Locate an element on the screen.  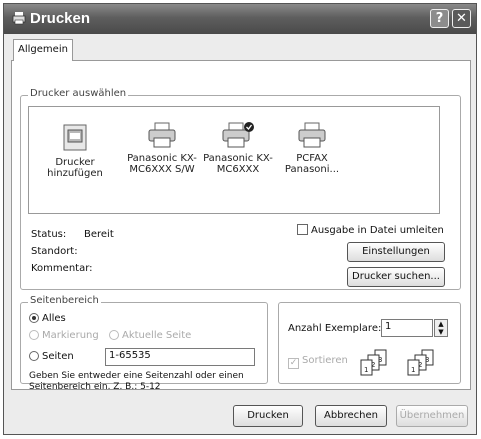
collate-checkbox: ✓ Sortieren is located at coordinates (318, 362).